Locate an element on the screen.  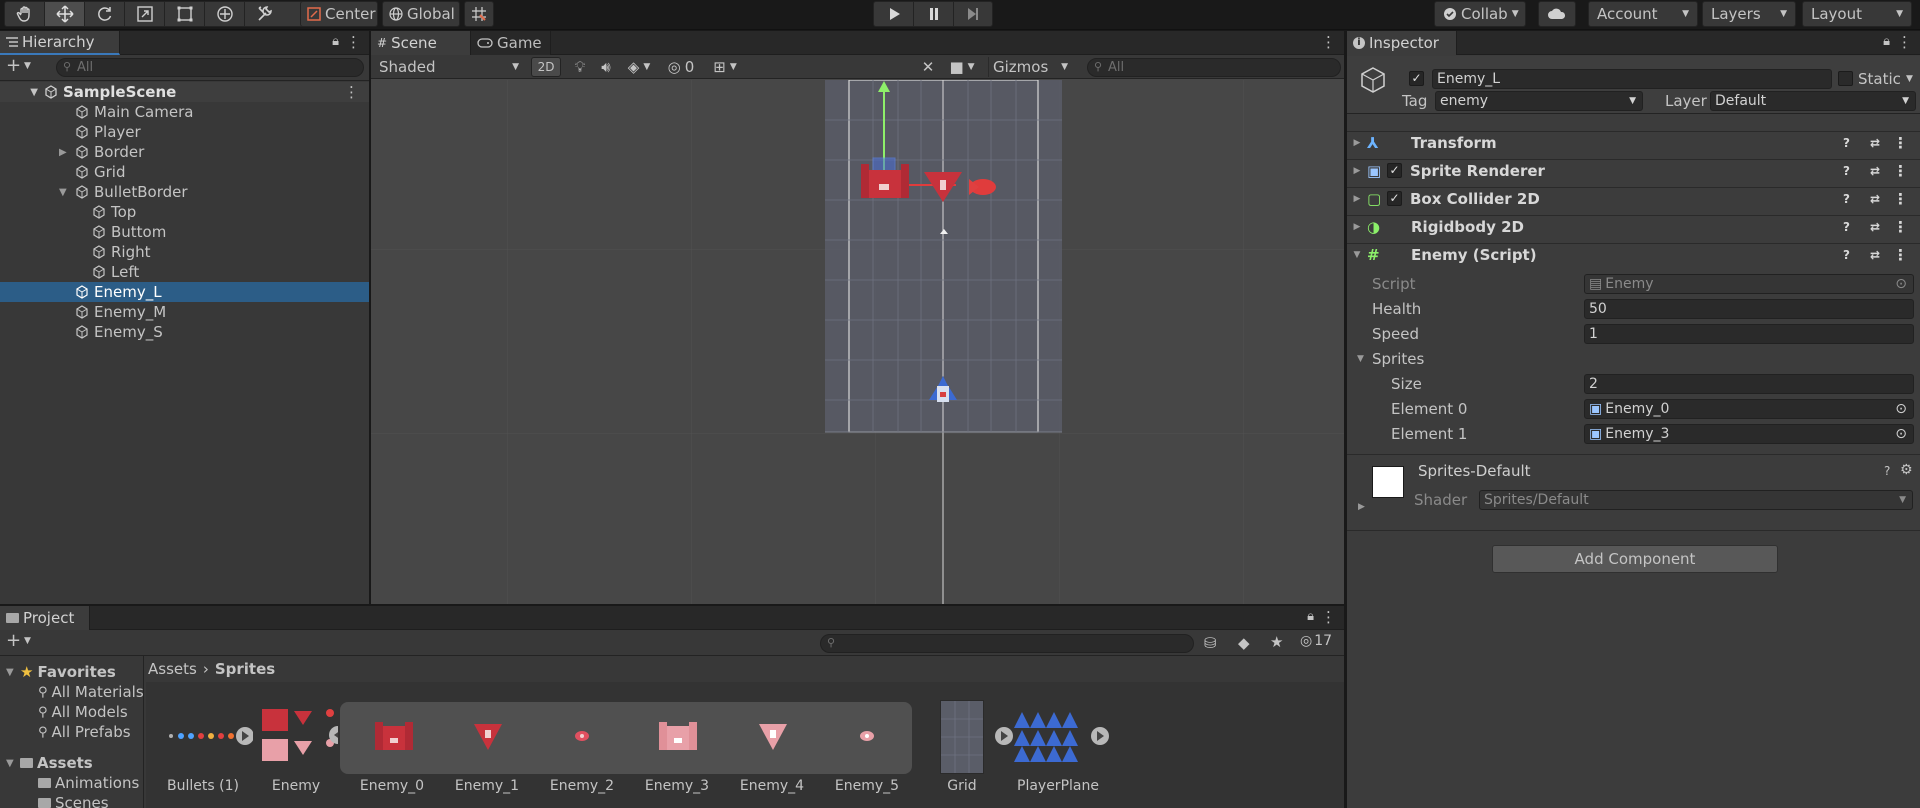
favorites-row: ▼ ★ Favorites is located at coordinates (71, 672).